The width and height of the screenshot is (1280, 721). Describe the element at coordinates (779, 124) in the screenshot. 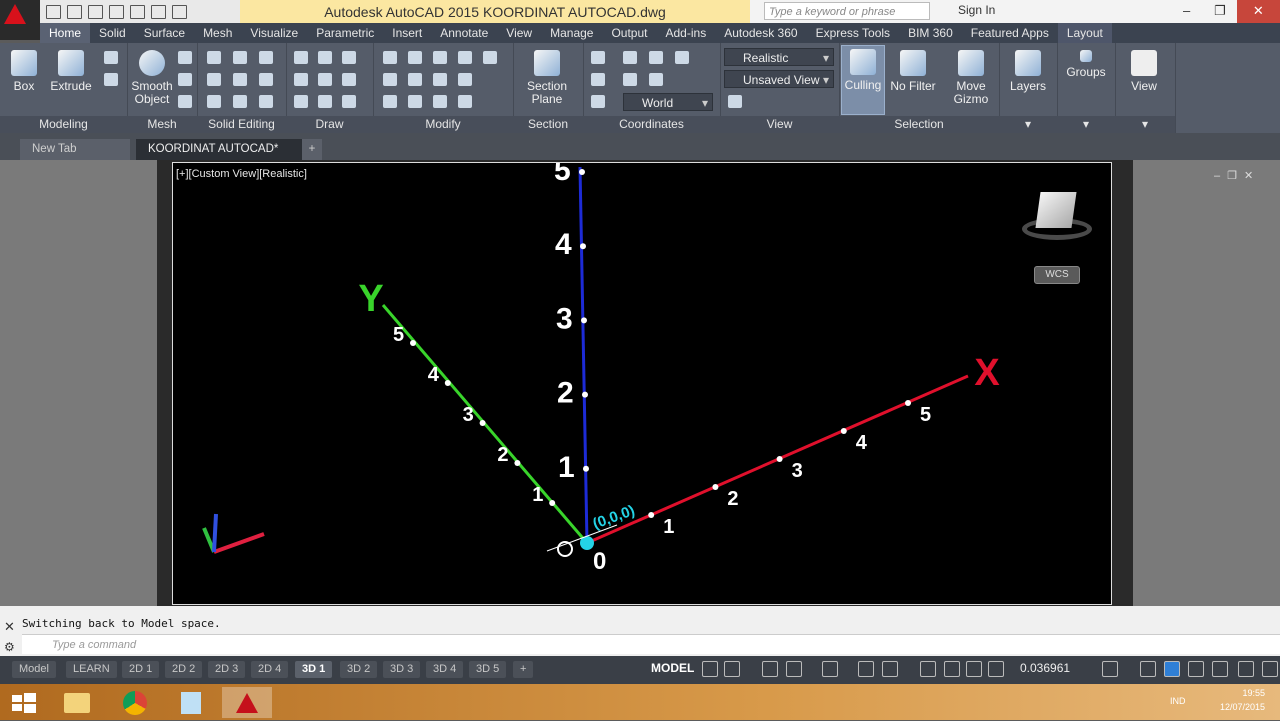

I see `panel-title-view: View` at that location.